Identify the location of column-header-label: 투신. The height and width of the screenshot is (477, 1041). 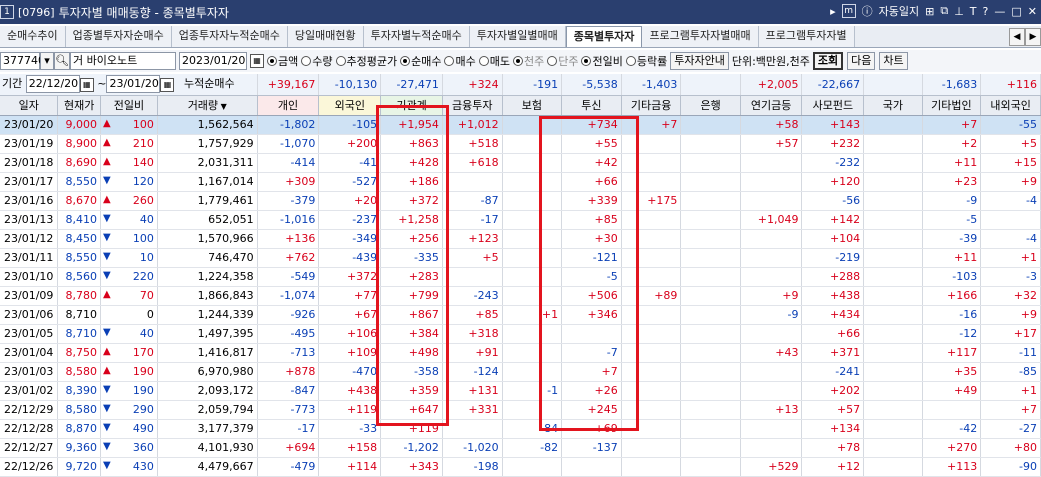
(591, 105).